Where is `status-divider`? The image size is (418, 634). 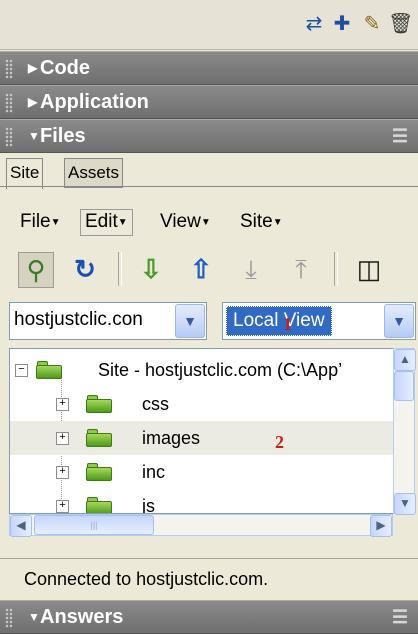 status-divider is located at coordinates (209, 558).